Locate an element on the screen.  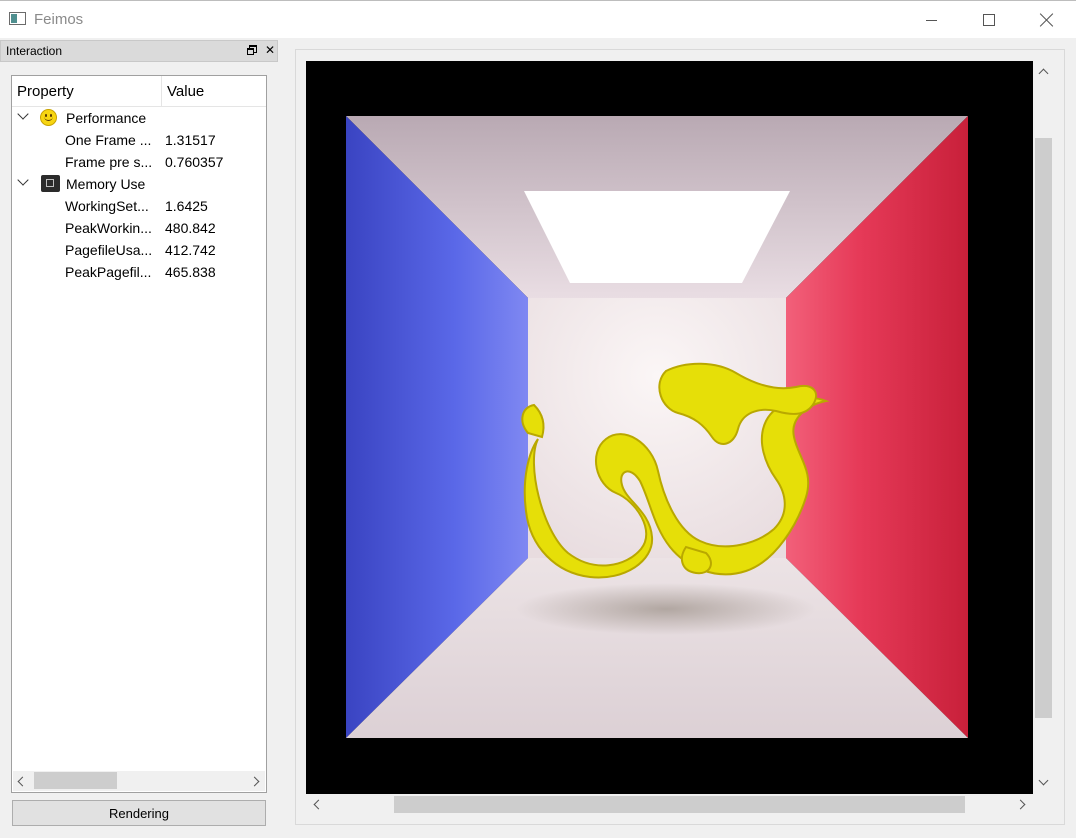
render-vertical-scrollbar is located at coordinates (1043, 427).